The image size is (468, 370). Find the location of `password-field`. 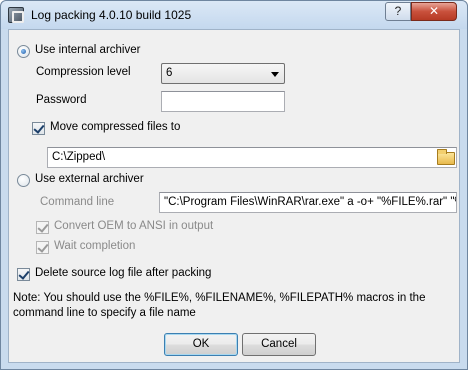

password-field is located at coordinates (223, 101).